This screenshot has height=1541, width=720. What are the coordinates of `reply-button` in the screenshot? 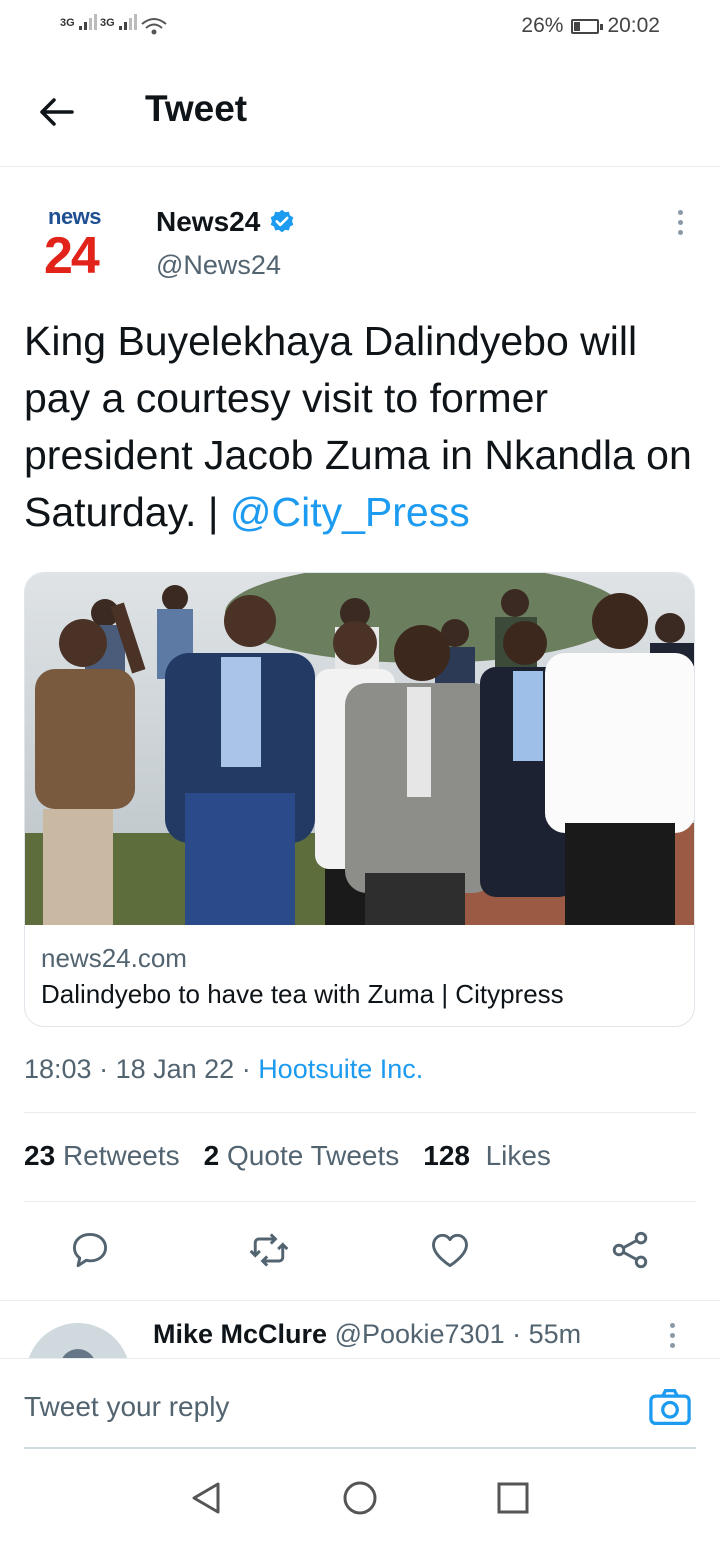 It's located at (90, 1250).